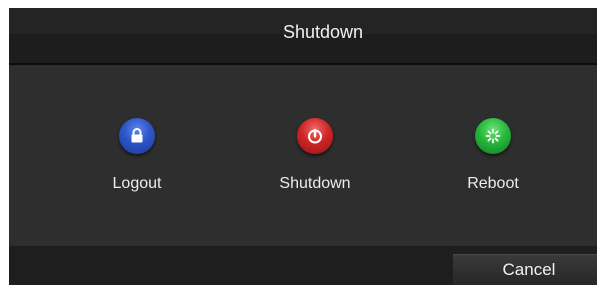  I want to click on dialog-title: Shutdown, so click(323, 32).